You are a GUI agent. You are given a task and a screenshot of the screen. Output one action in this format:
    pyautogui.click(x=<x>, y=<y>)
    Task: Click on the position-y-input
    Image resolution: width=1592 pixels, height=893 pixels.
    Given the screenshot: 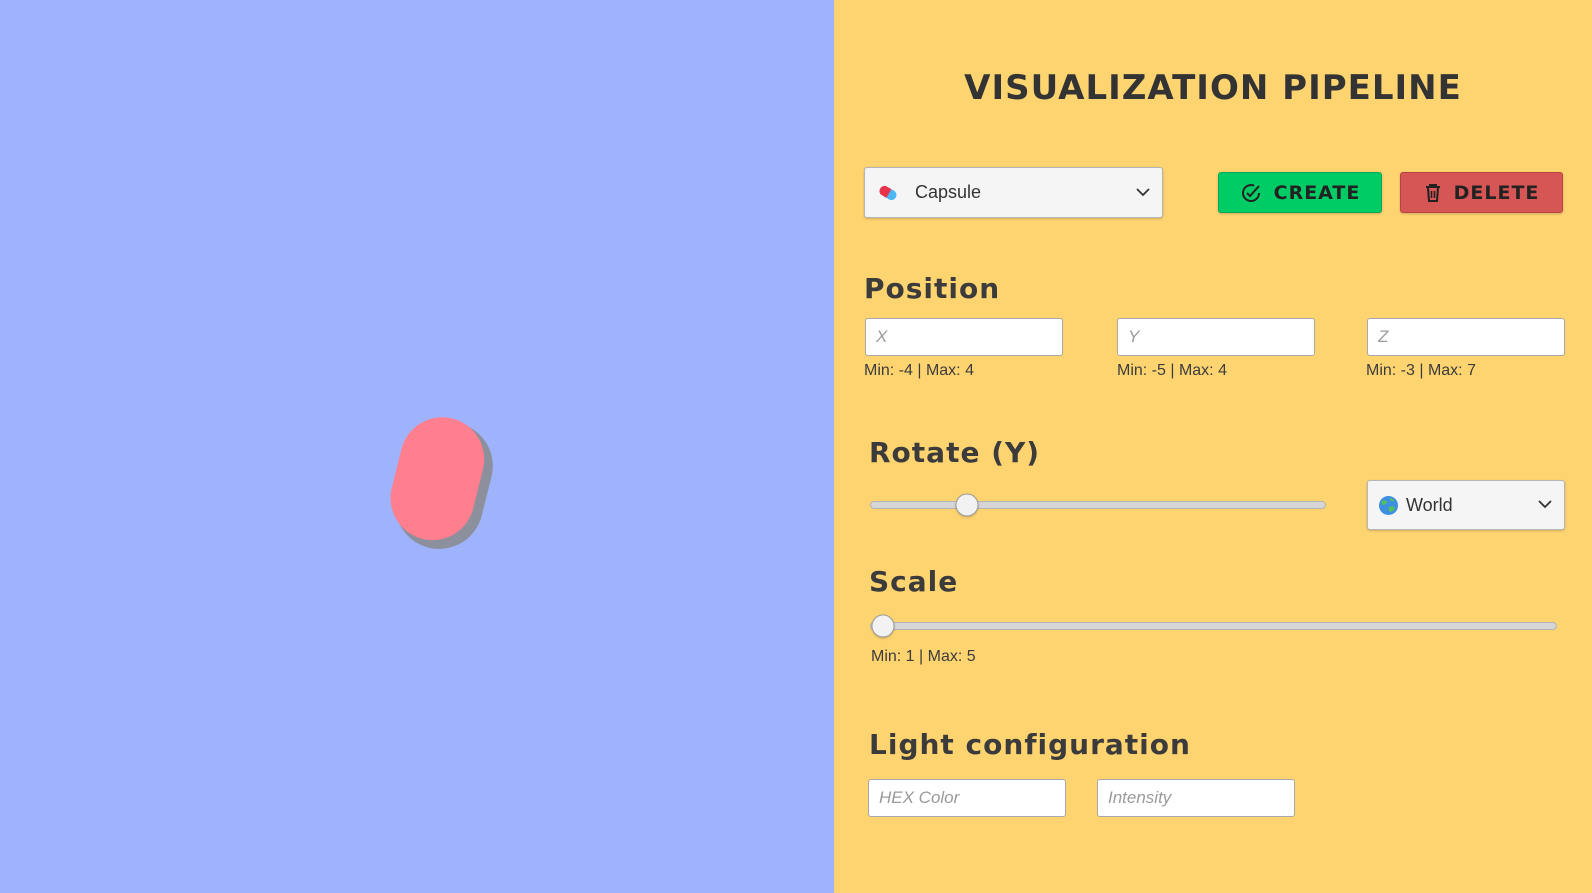 What is the action you would take?
    pyautogui.click(x=1216, y=337)
    